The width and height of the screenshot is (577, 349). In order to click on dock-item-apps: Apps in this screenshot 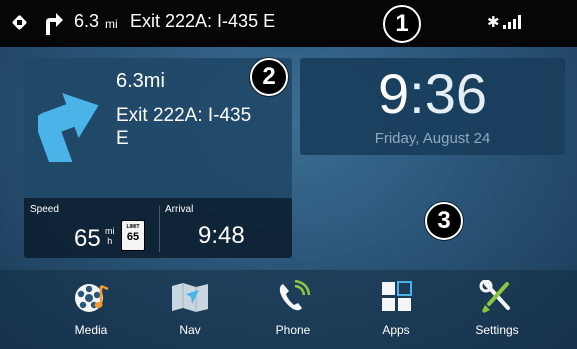, I will do `click(396, 308)`.